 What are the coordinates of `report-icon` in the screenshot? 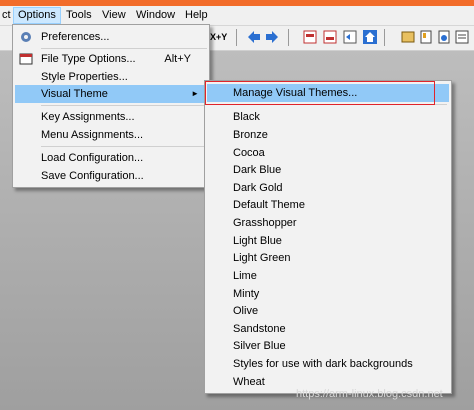 It's located at (462, 37).